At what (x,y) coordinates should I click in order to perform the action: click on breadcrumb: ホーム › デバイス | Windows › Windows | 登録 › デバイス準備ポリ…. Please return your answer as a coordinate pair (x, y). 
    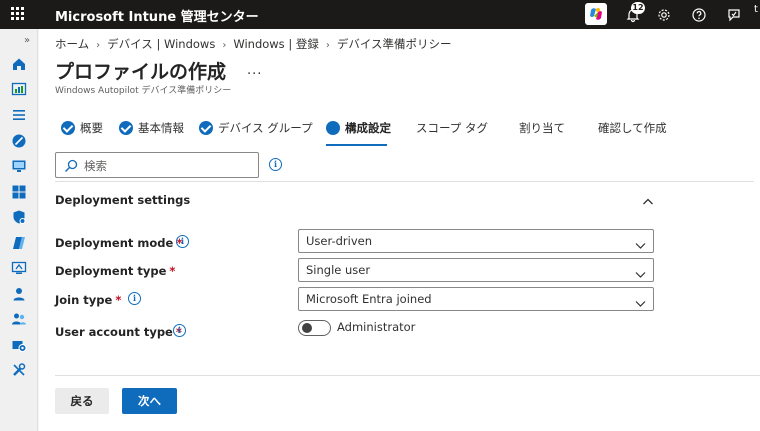
    Looking at the image, I should click on (253, 44).